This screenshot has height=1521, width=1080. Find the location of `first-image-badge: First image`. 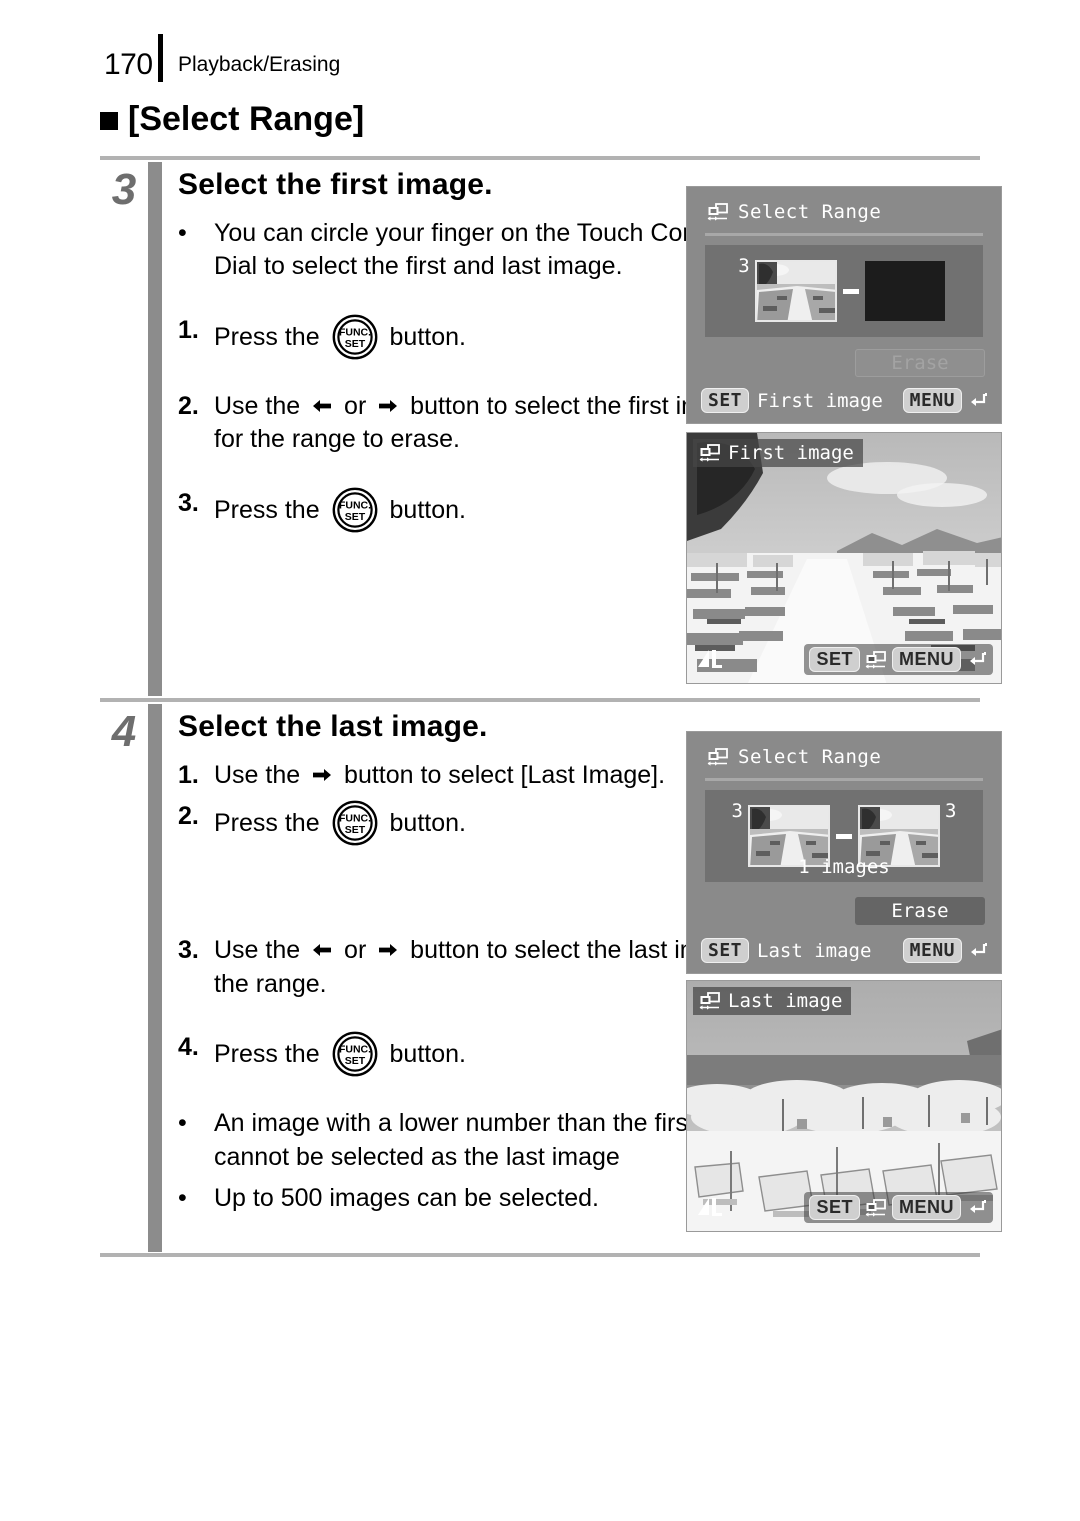

first-image-badge: First image is located at coordinates (778, 453).